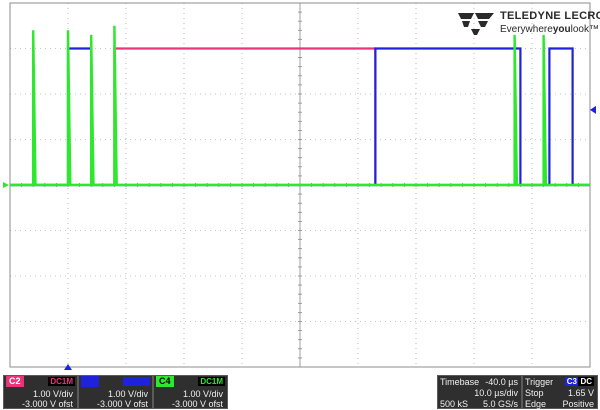  Describe the element at coordinates (501, 382) in the screenshot. I see `timebase-delay: -40.0 µs` at that location.